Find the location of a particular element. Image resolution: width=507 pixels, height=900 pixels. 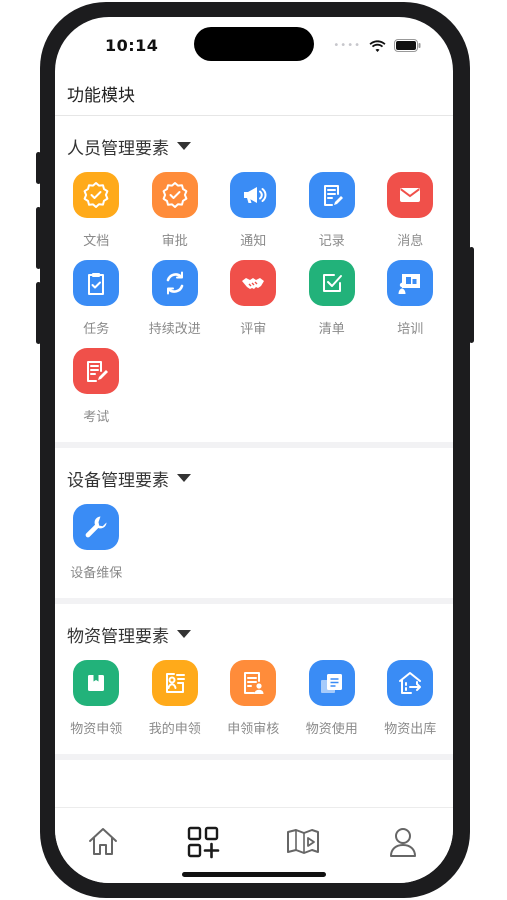

module-item: 培训 is located at coordinates (410, 304).